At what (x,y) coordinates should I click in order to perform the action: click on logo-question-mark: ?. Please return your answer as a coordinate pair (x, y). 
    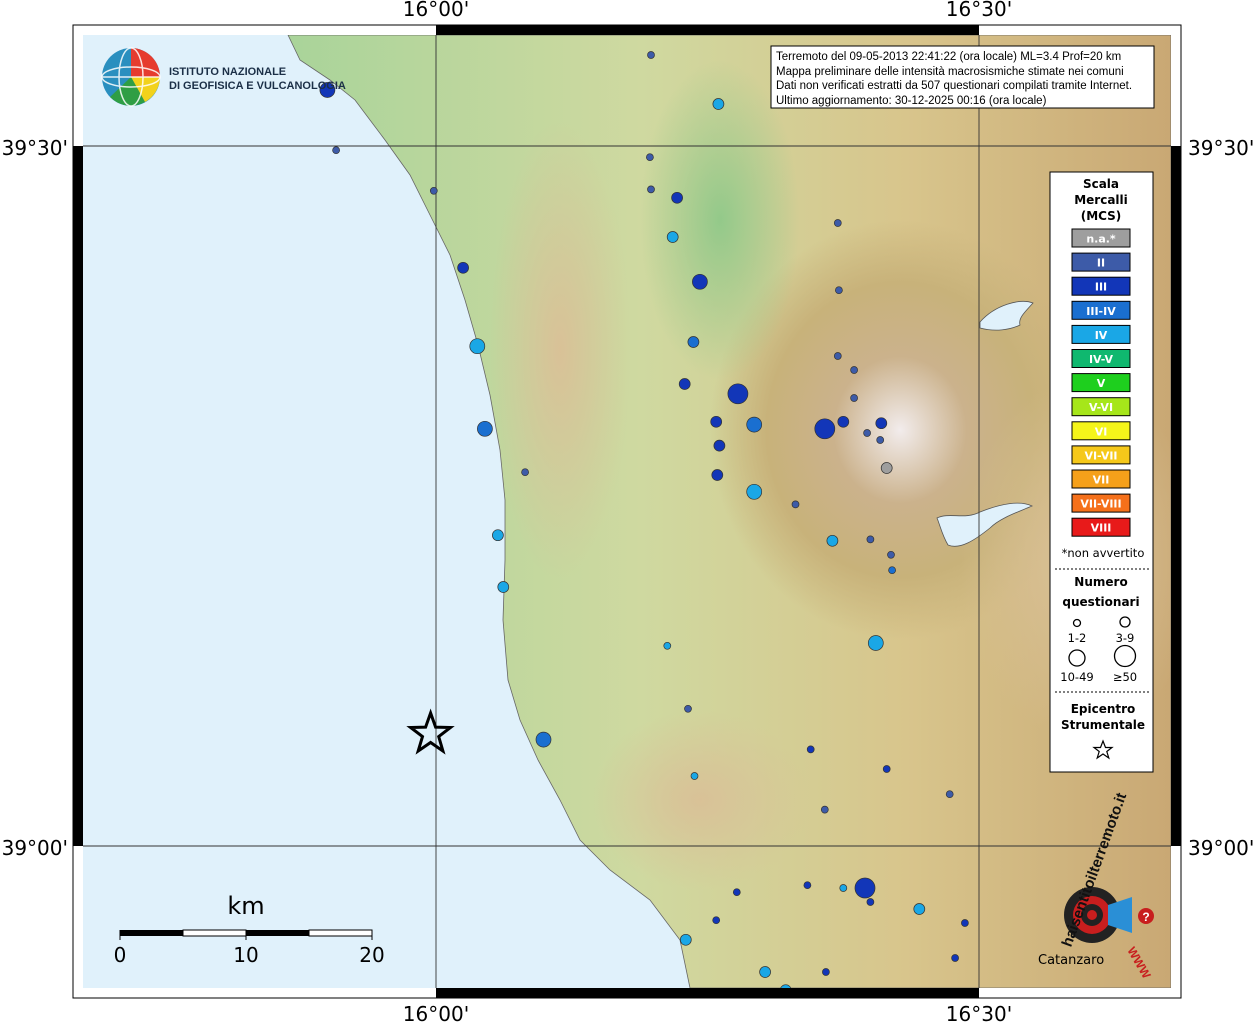
    Looking at the image, I should click on (1145, 917).